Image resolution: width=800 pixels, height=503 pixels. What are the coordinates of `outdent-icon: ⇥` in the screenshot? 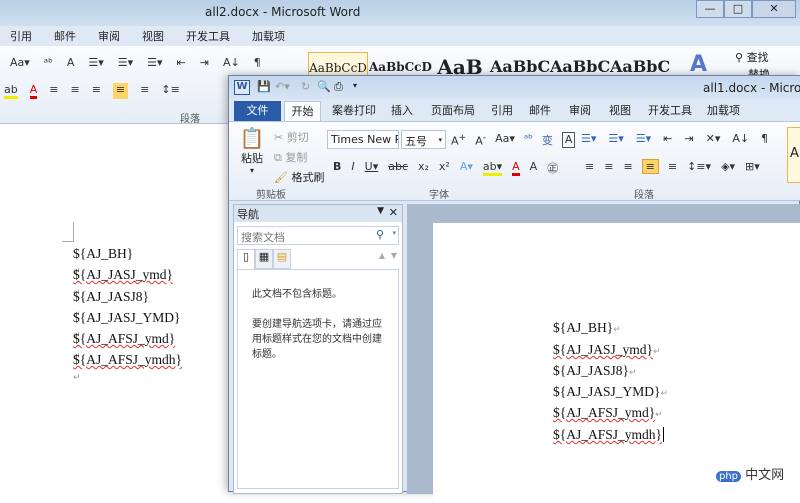 It's located at (204, 62).